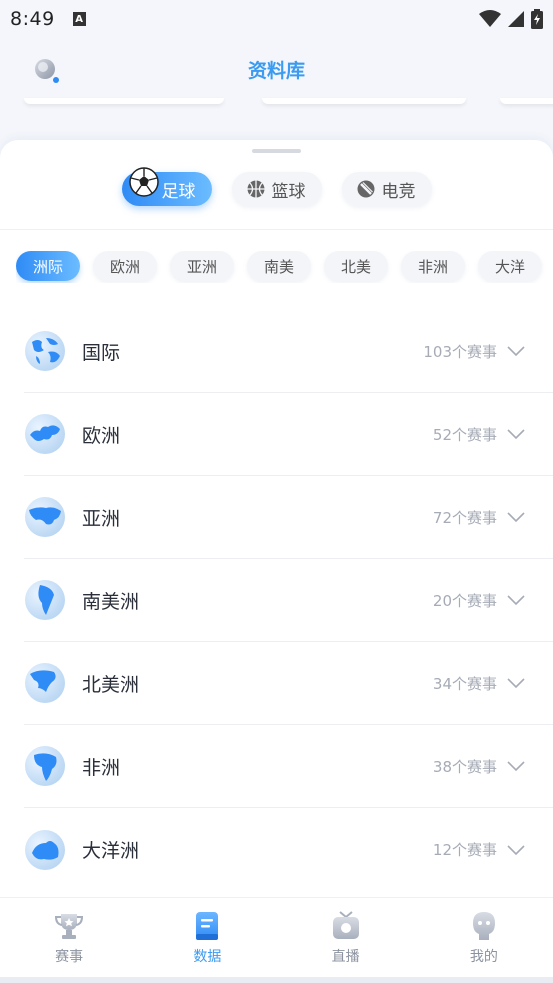 The image size is (553, 983). I want to click on esports-icon, so click(365, 189).